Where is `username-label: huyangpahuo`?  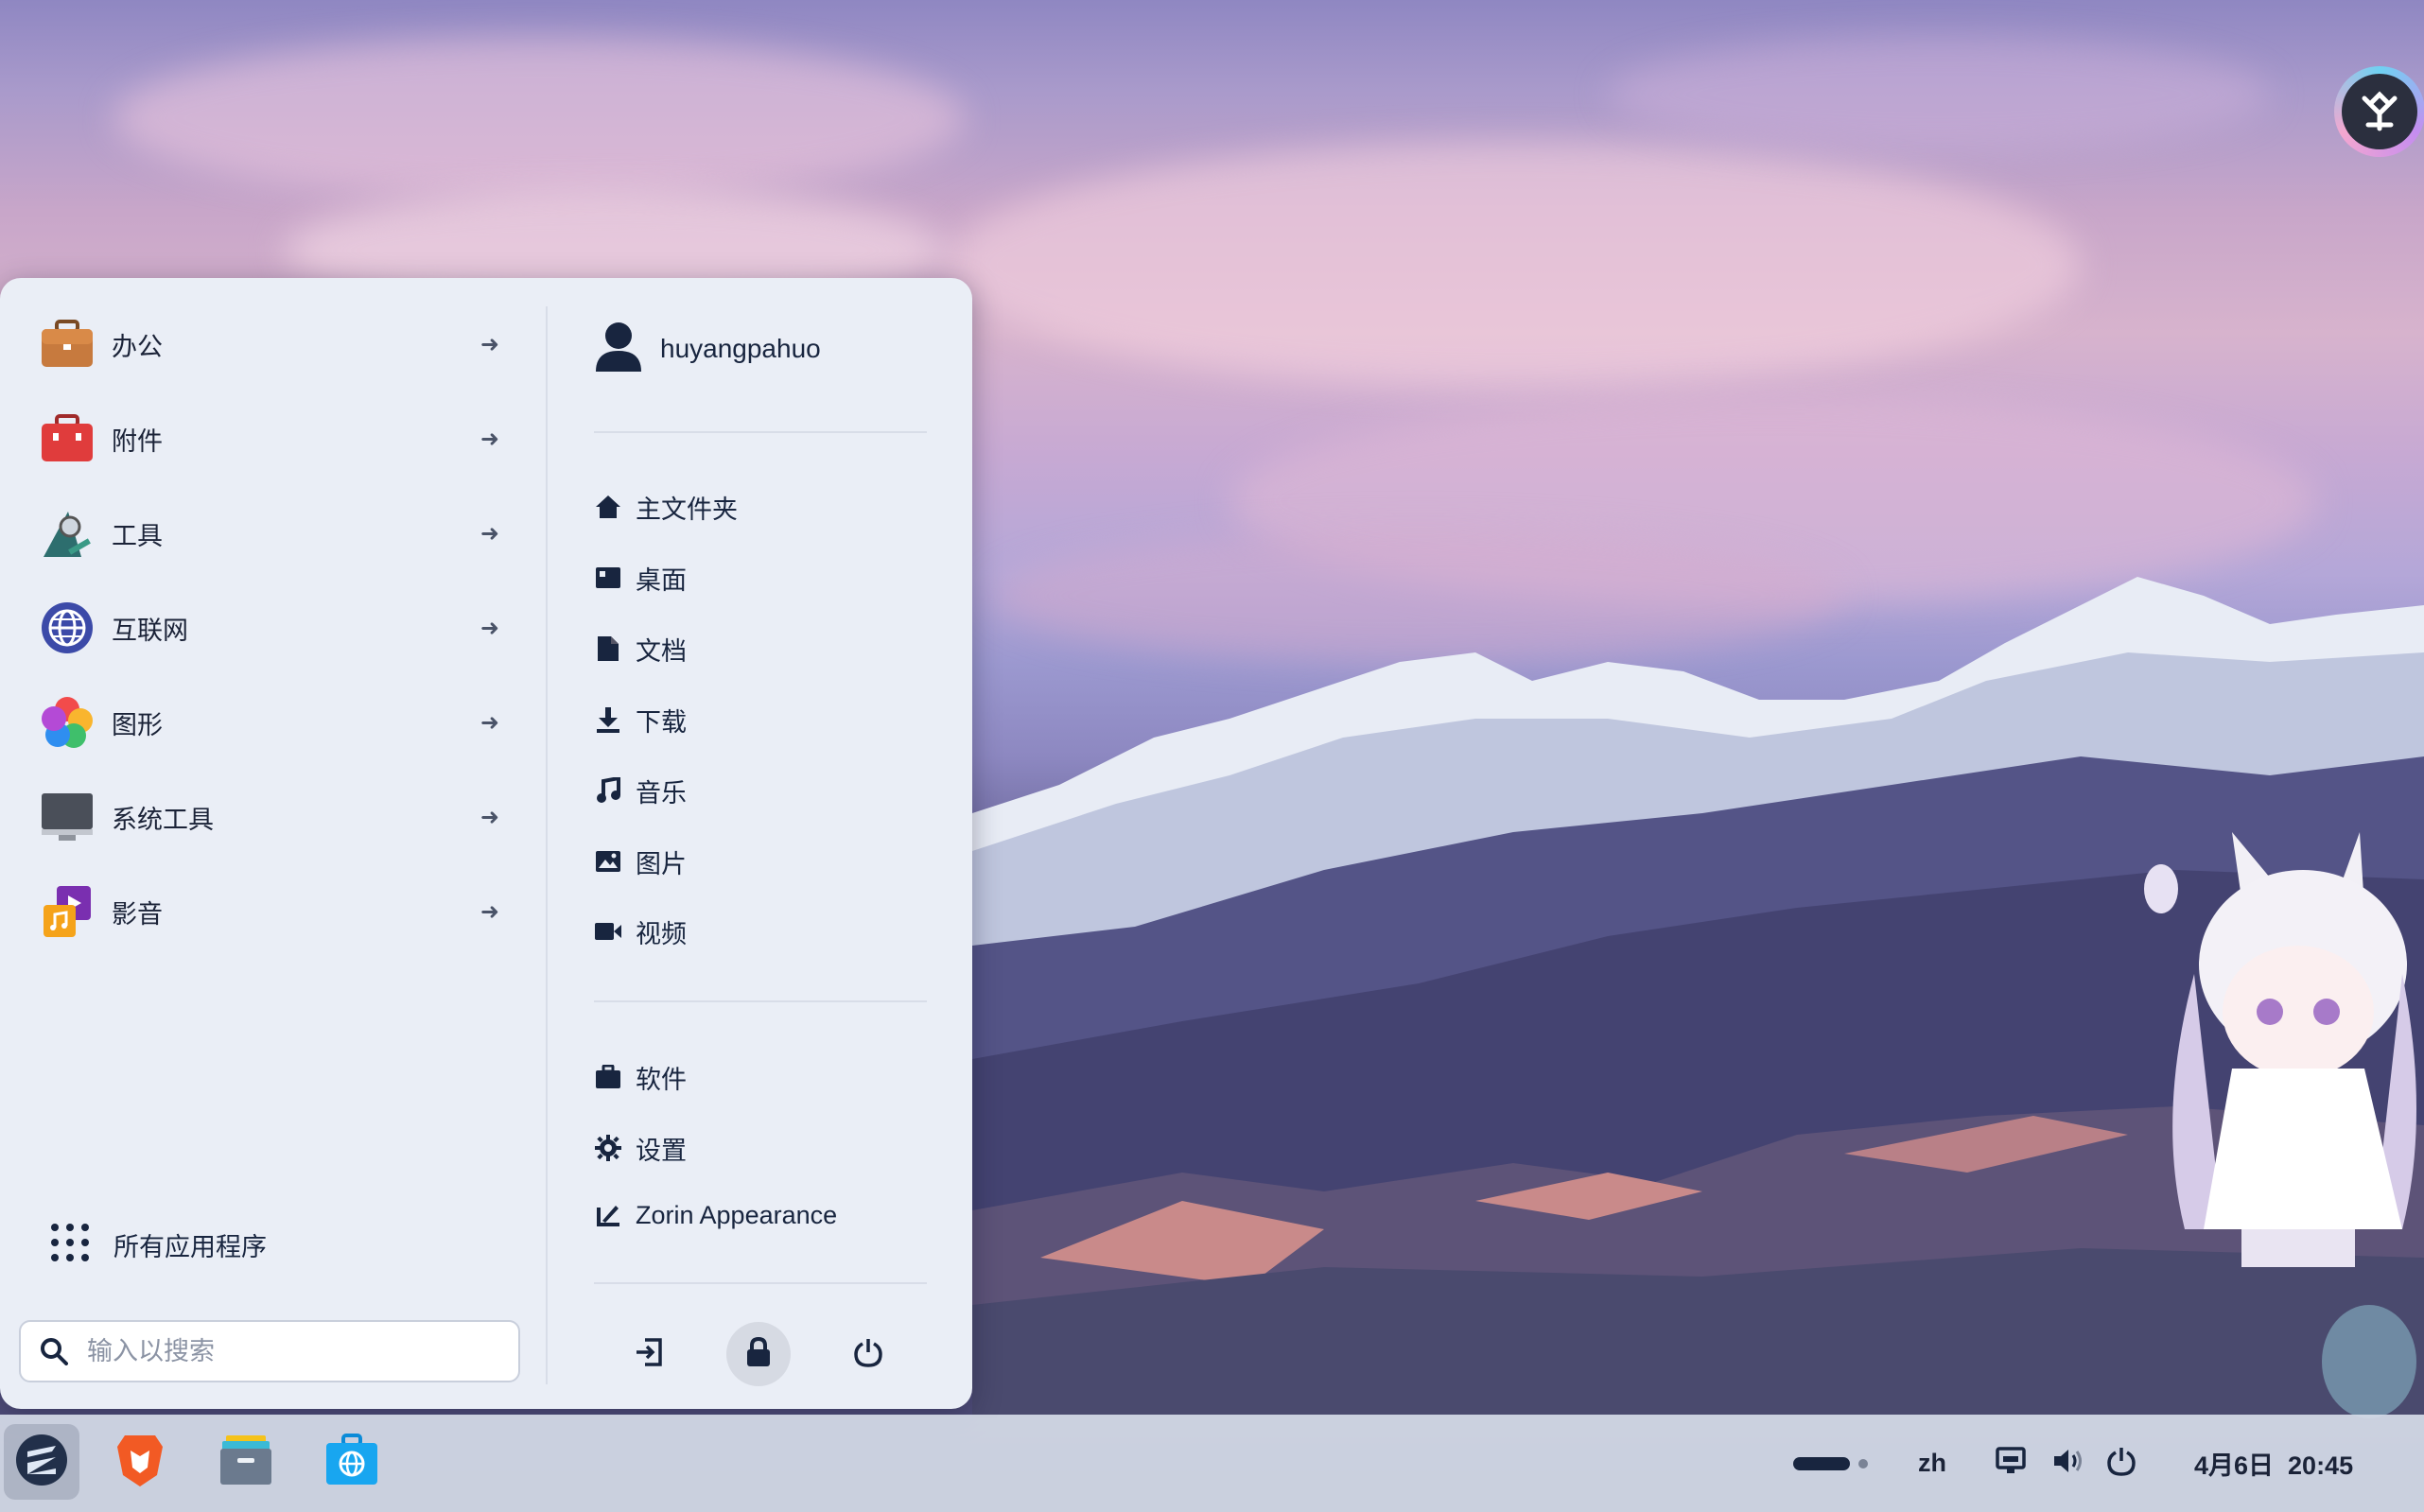
username-label: huyangpahuo is located at coordinates (740, 349).